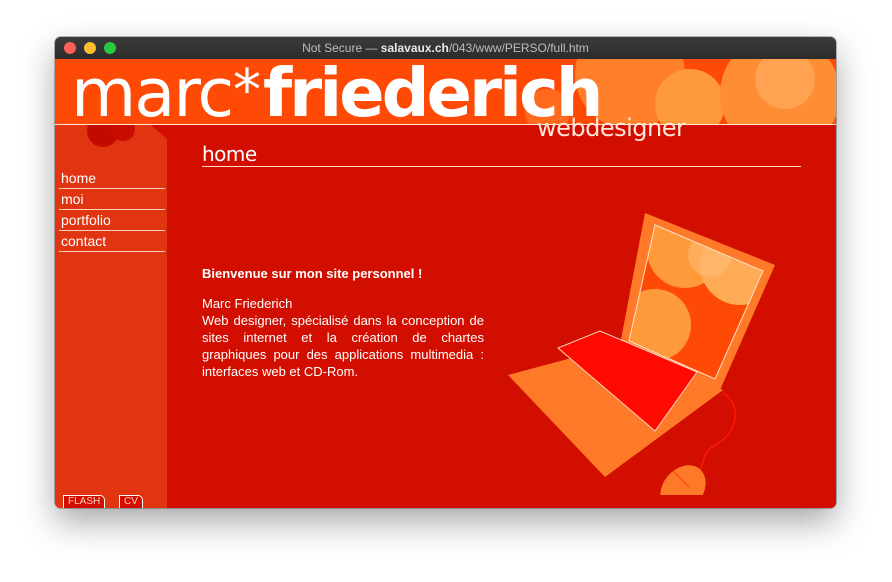 Image resolution: width=892 pixels, height=582 pixels. I want to click on author-name: Marc Friederich, so click(247, 303).